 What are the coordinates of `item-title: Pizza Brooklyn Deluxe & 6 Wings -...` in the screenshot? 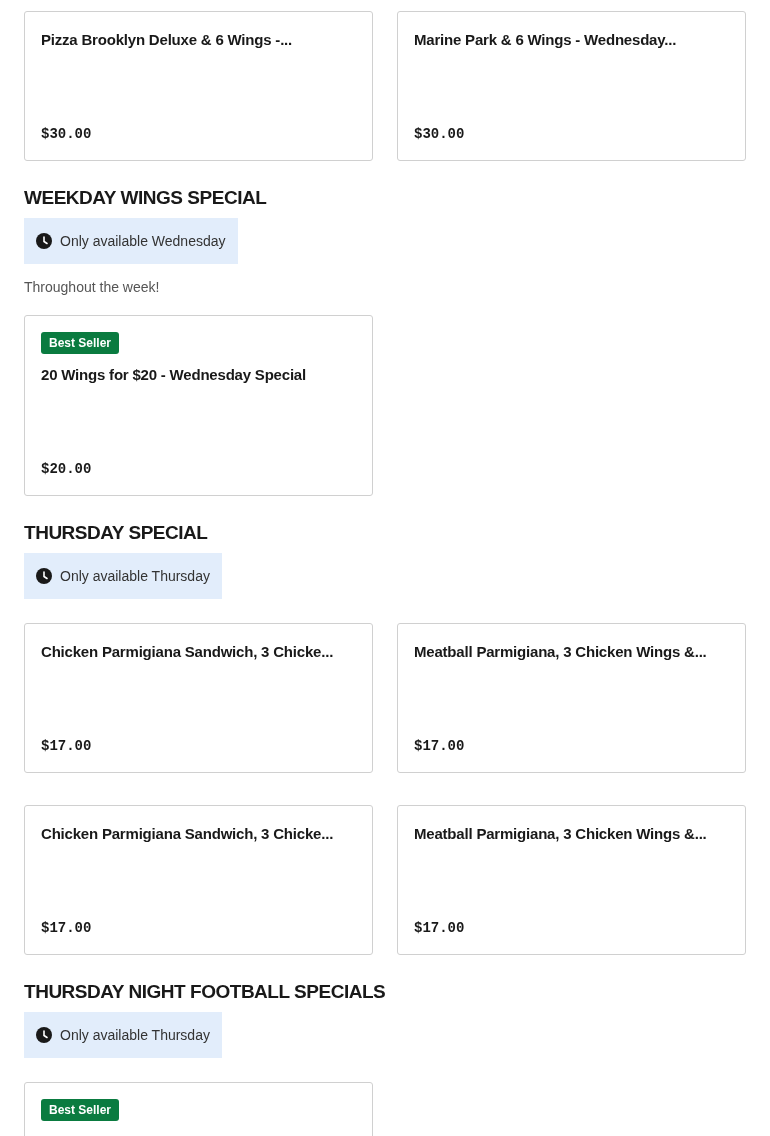 It's located at (167, 40).